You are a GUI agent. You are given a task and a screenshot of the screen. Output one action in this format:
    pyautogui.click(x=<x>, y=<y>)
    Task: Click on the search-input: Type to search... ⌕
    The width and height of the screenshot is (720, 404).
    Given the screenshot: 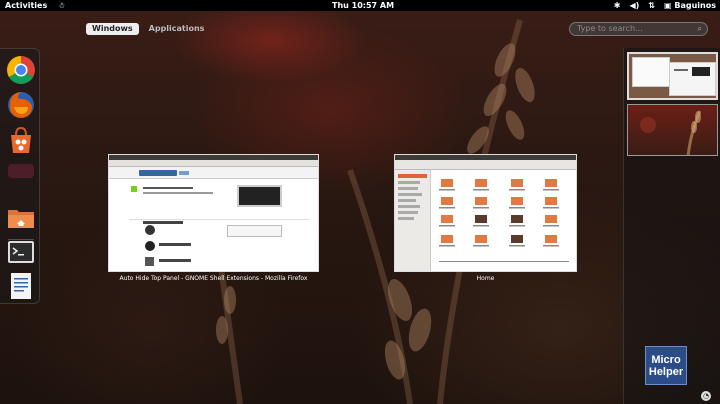 What is the action you would take?
    pyautogui.click(x=638, y=29)
    